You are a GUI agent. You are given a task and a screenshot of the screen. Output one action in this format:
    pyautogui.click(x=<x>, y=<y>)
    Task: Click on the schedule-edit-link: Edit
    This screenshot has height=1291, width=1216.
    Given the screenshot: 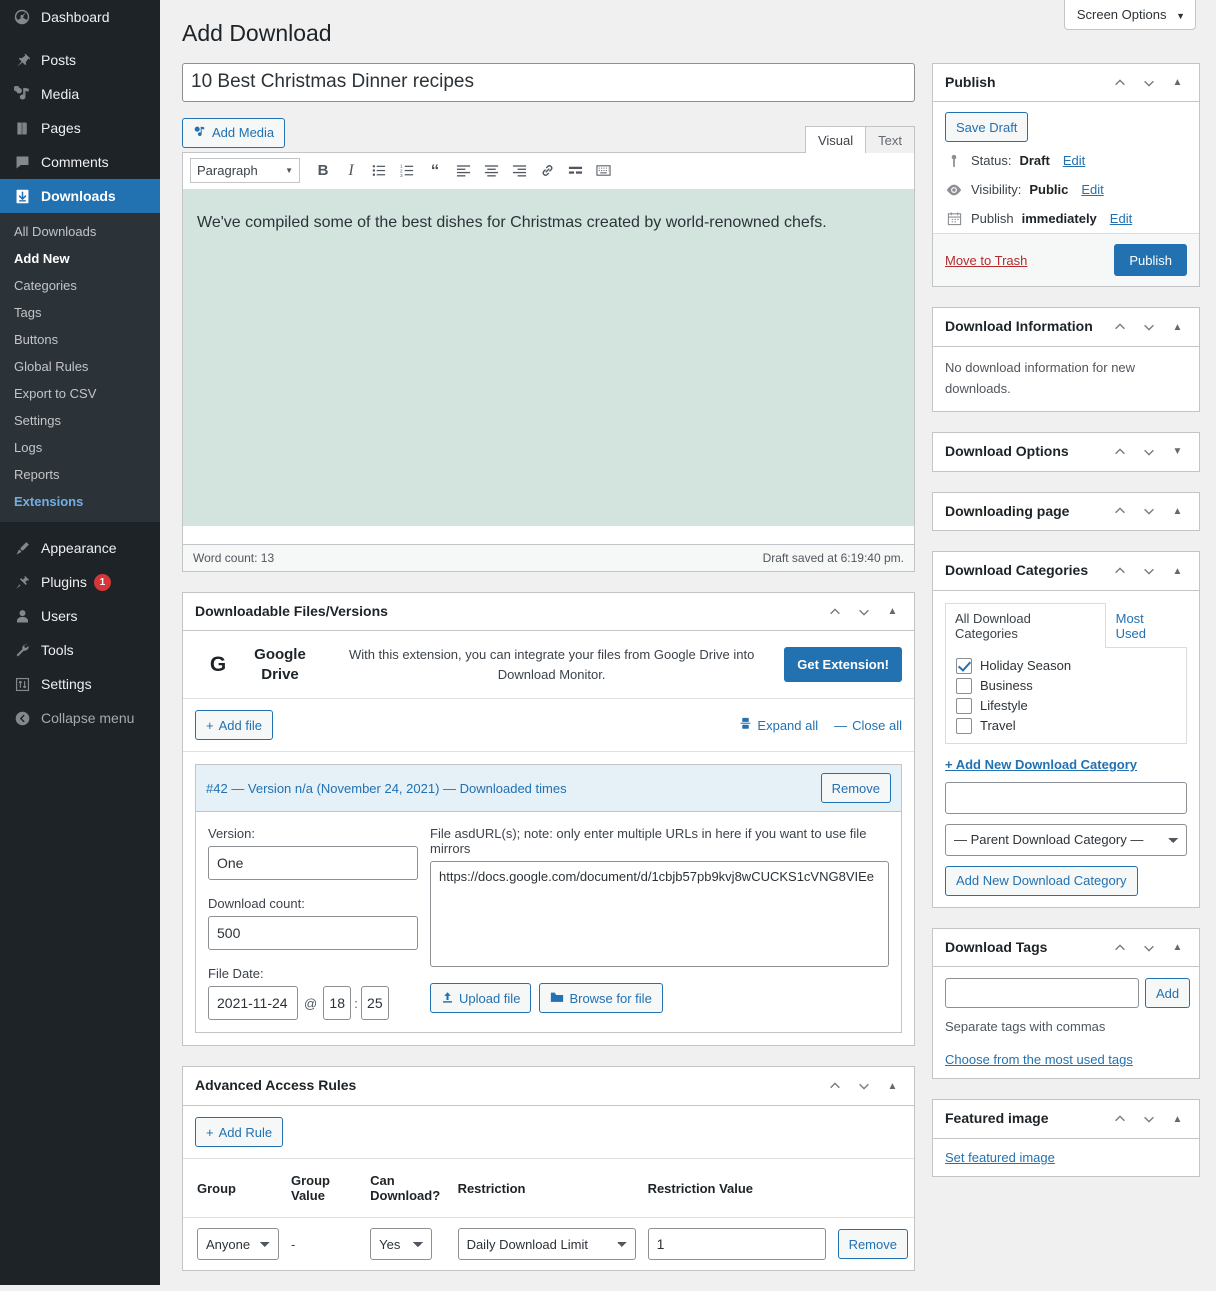 What is the action you would take?
    pyautogui.click(x=1121, y=218)
    